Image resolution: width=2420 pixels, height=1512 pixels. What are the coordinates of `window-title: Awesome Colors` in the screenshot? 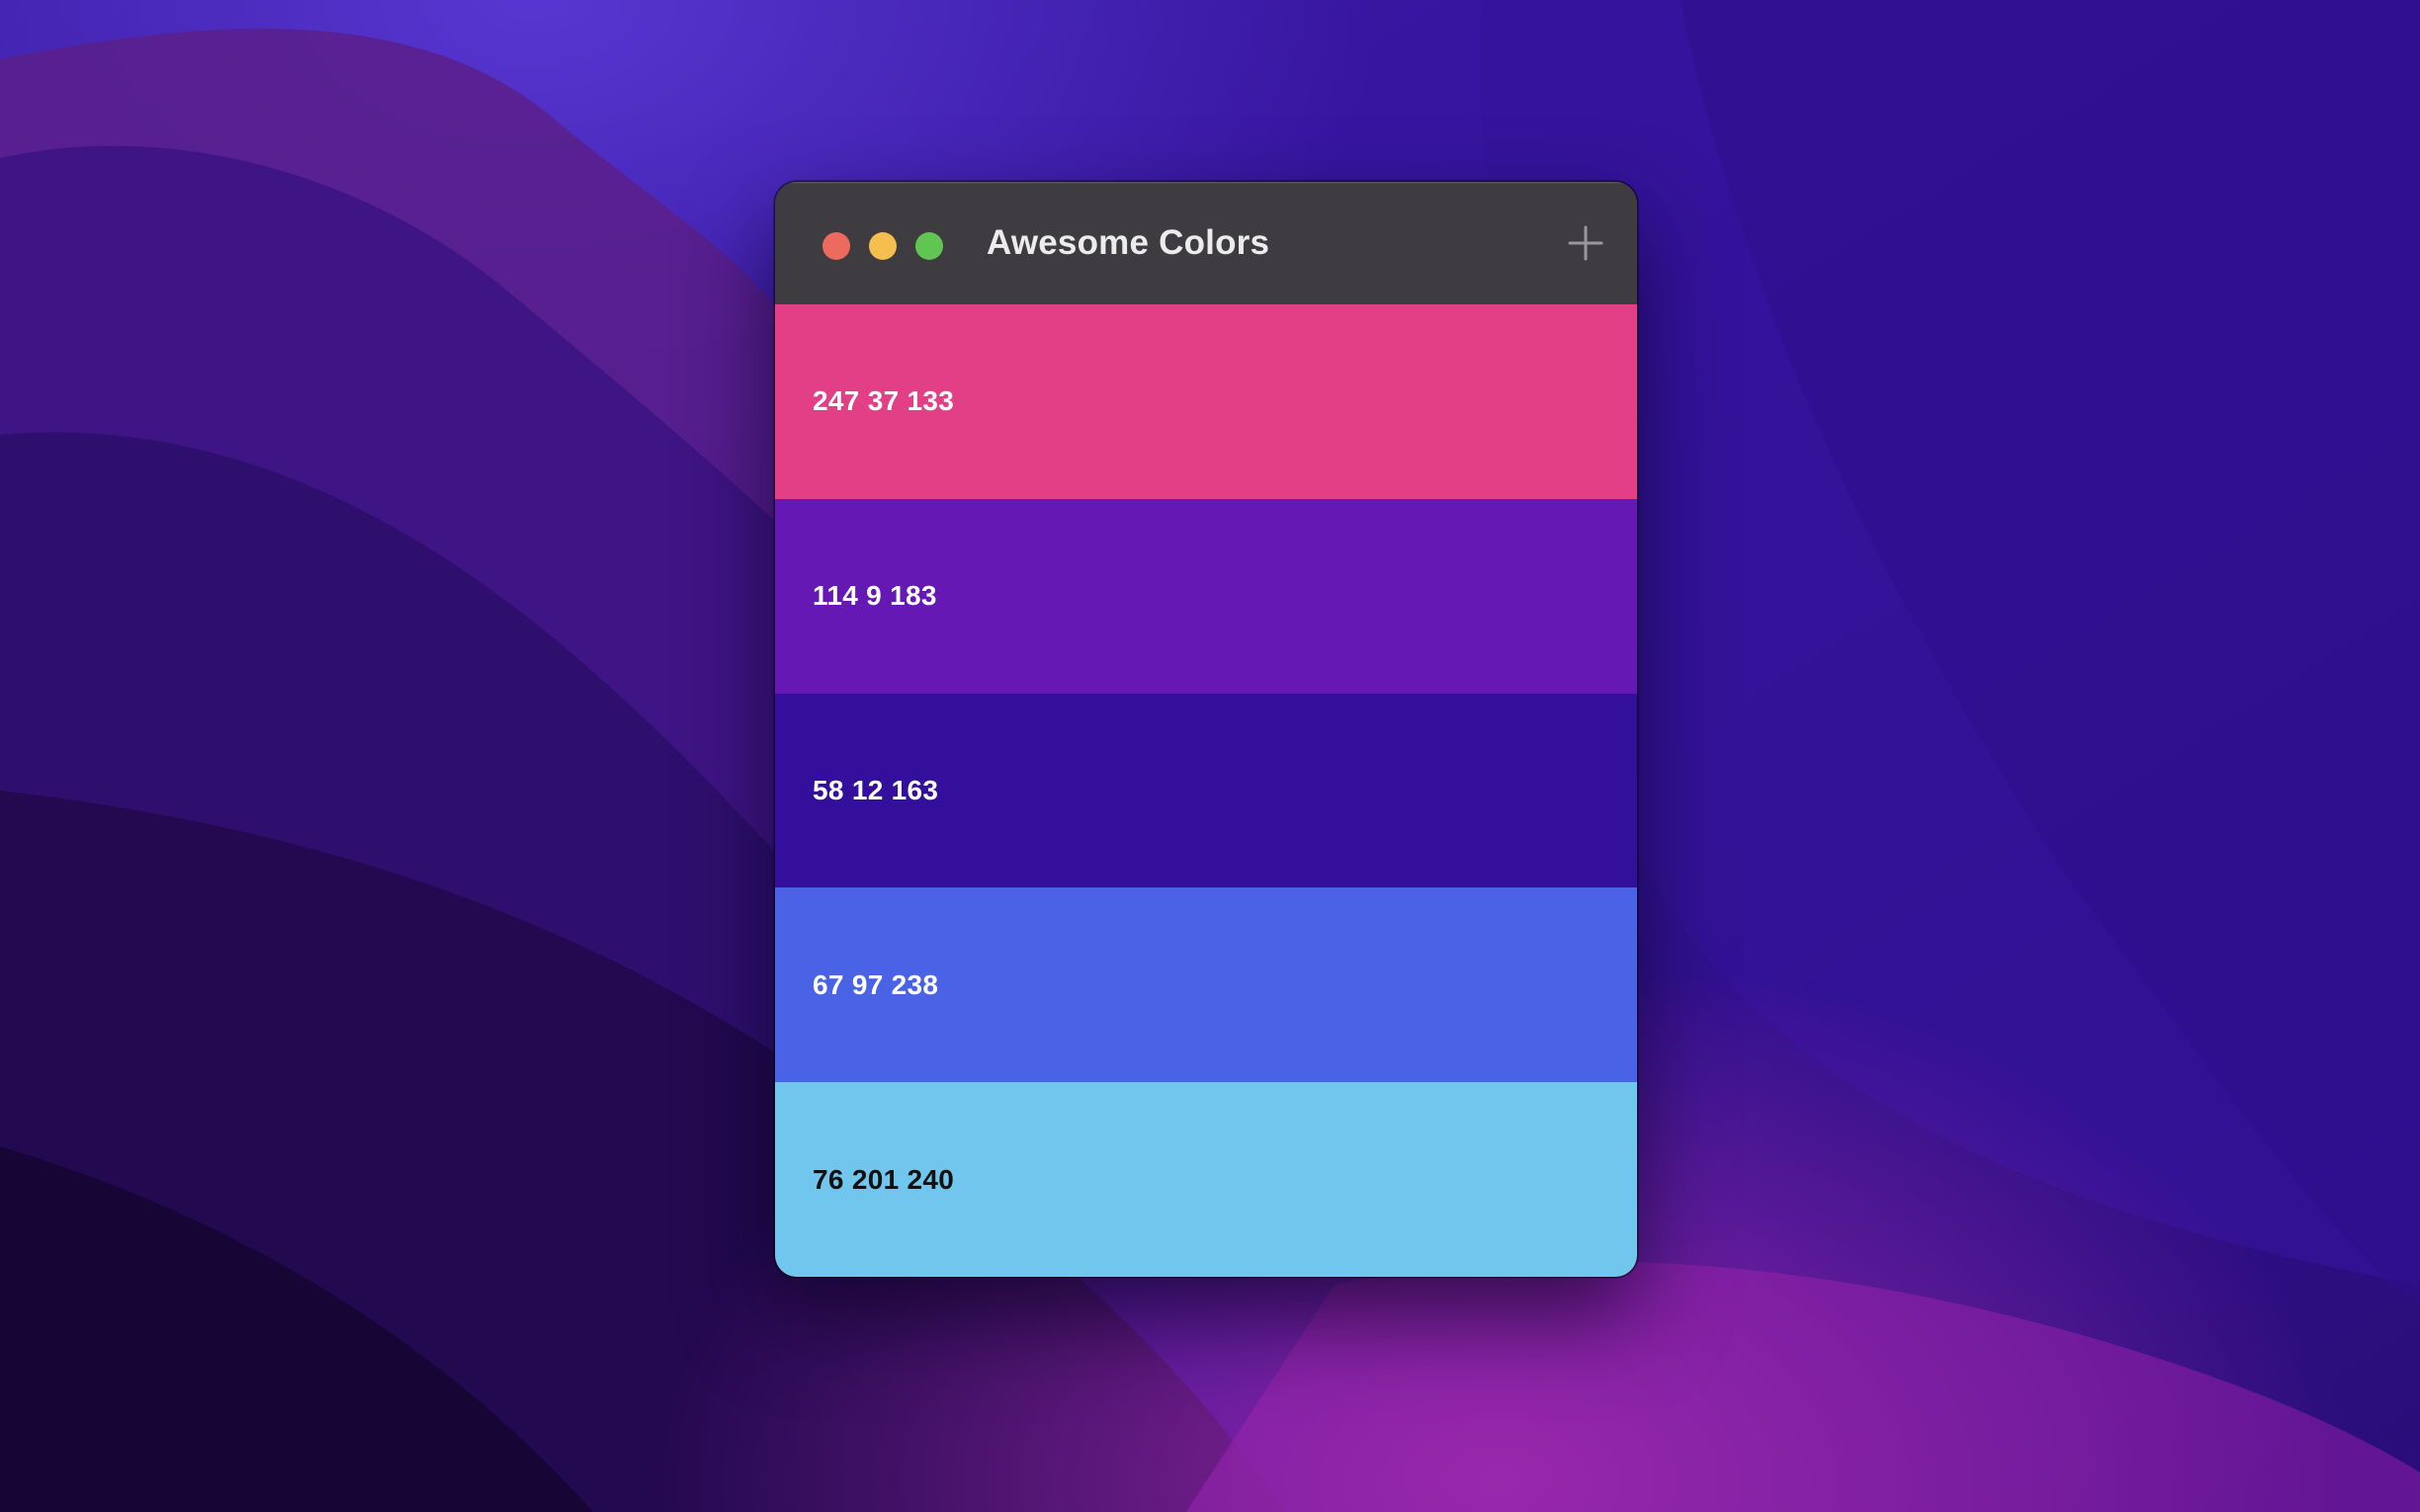 It's located at (1129, 242).